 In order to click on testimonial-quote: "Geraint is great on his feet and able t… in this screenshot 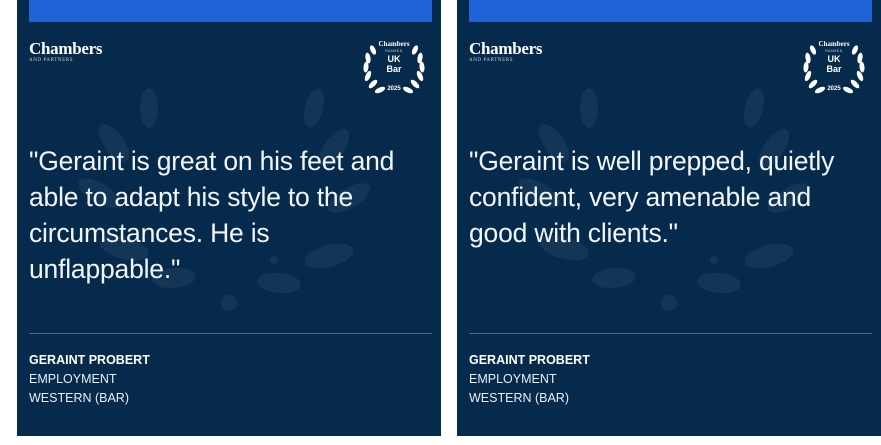, I will do `click(212, 215)`.